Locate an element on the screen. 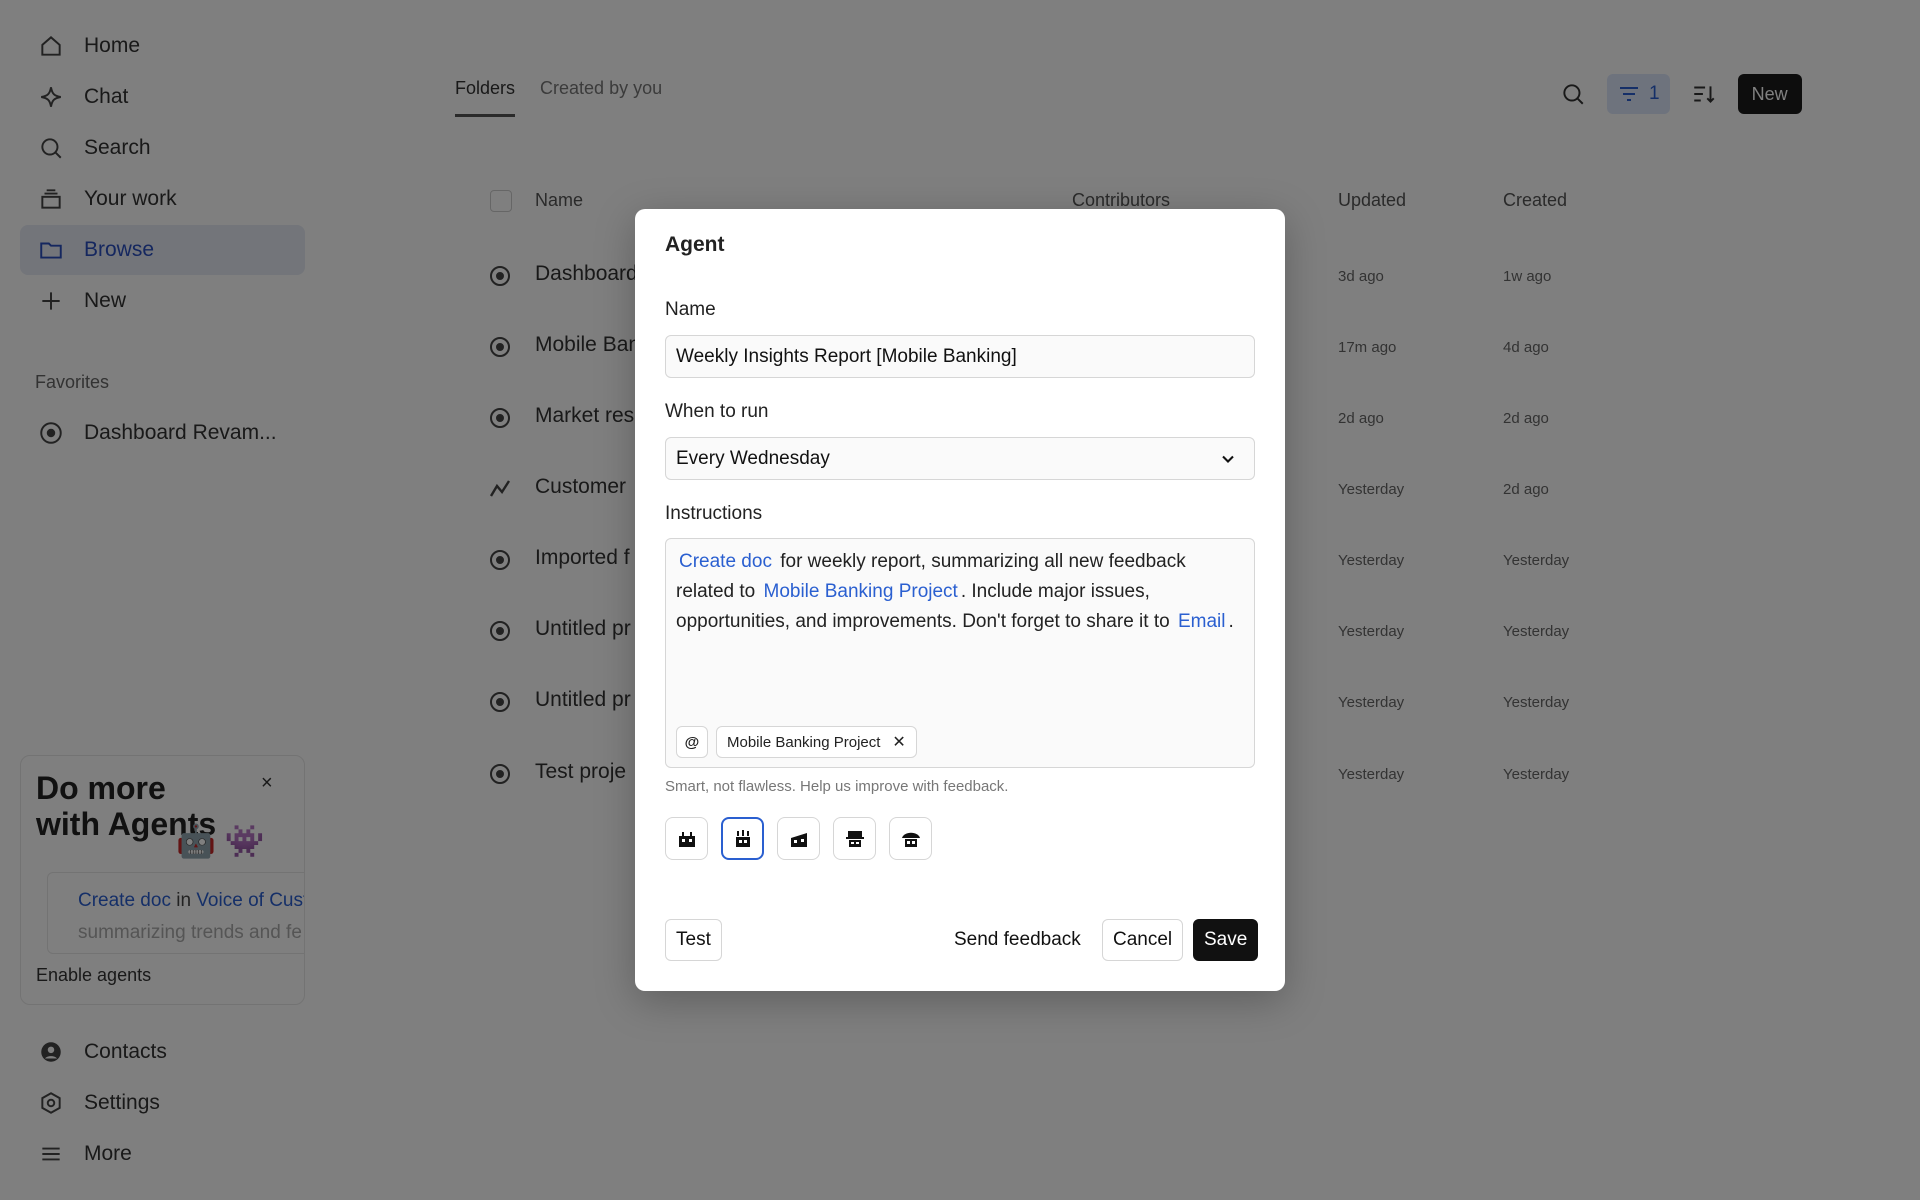  robot-avatar-2-icon is located at coordinates (742, 838).